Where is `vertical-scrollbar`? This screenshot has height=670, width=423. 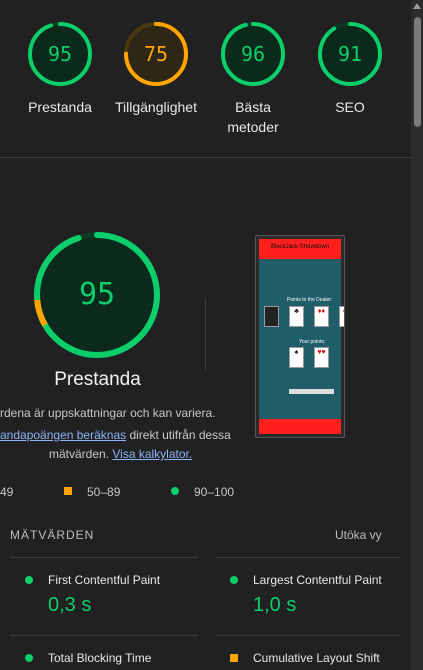 vertical-scrollbar is located at coordinates (417, 335).